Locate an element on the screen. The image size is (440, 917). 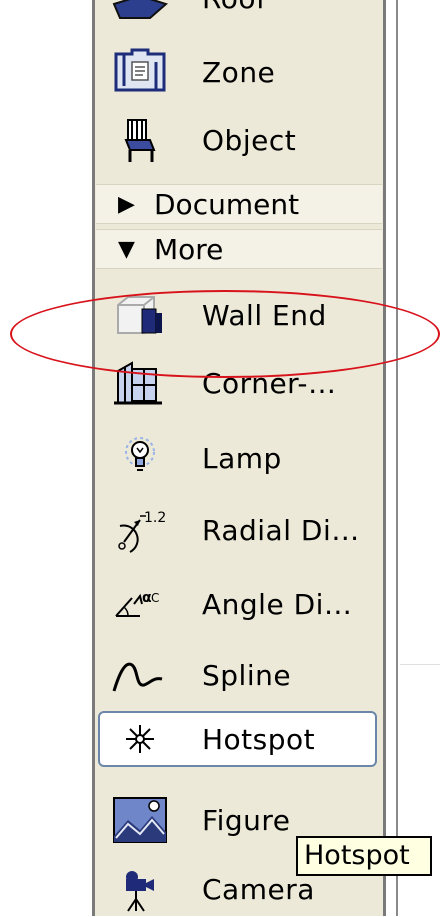
lamp-icon is located at coordinates (140, 458).